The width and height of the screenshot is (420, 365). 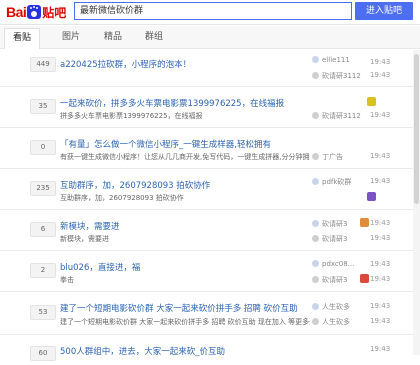 What do you see at coordinates (332, 157) in the screenshot?
I see `last-replier-name: 丁广告` at bounding box center [332, 157].